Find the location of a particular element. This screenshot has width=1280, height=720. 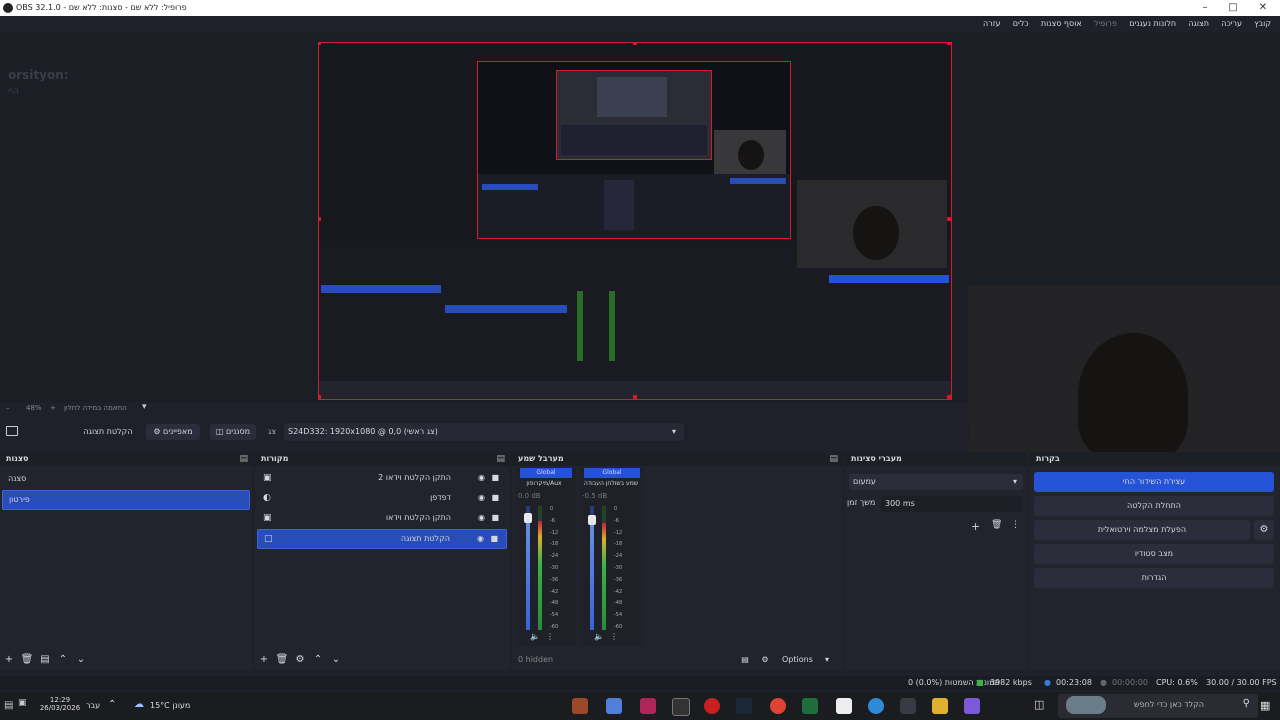

menu-file: קובץ is located at coordinates (1262, 24).